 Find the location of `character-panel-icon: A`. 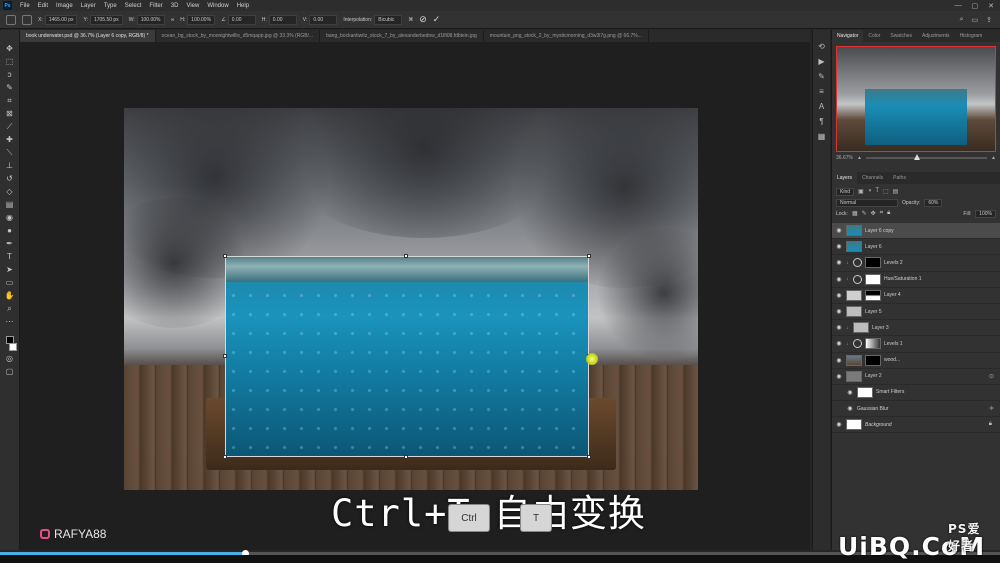

character-panel-icon: A is located at coordinates (821, 106).